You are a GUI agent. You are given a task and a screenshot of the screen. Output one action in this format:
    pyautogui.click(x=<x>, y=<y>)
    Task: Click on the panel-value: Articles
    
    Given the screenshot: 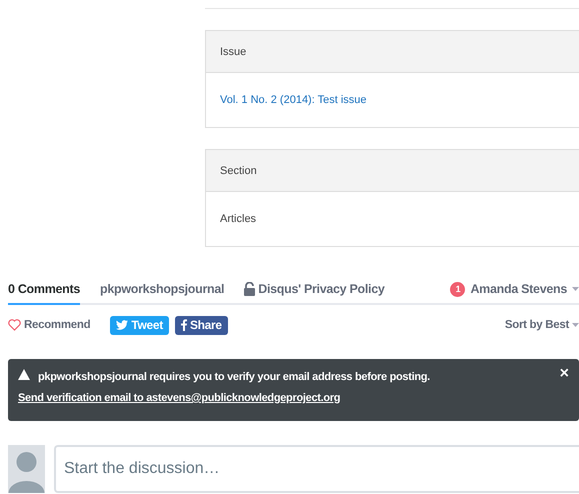 What is the action you would take?
    pyautogui.click(x=238, y=219)
    